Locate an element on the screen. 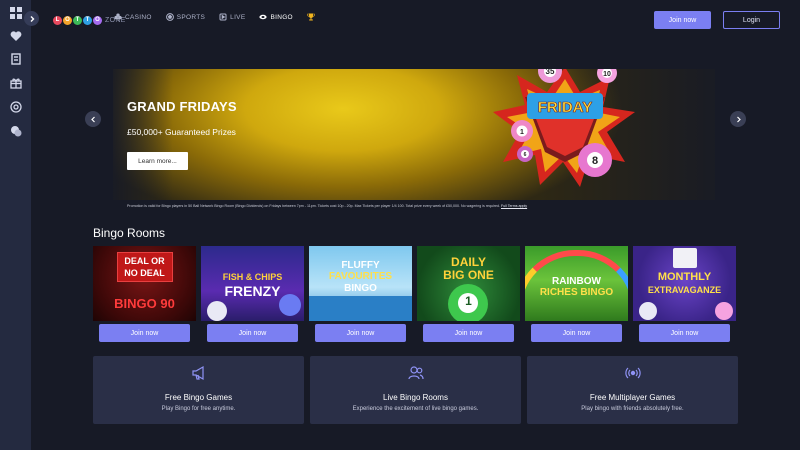 The width and height of the screenshot is (800, 450). game-thumbnail: DEAL OR NO DEAL BINGO 90 is located at coordinates (144, 283).